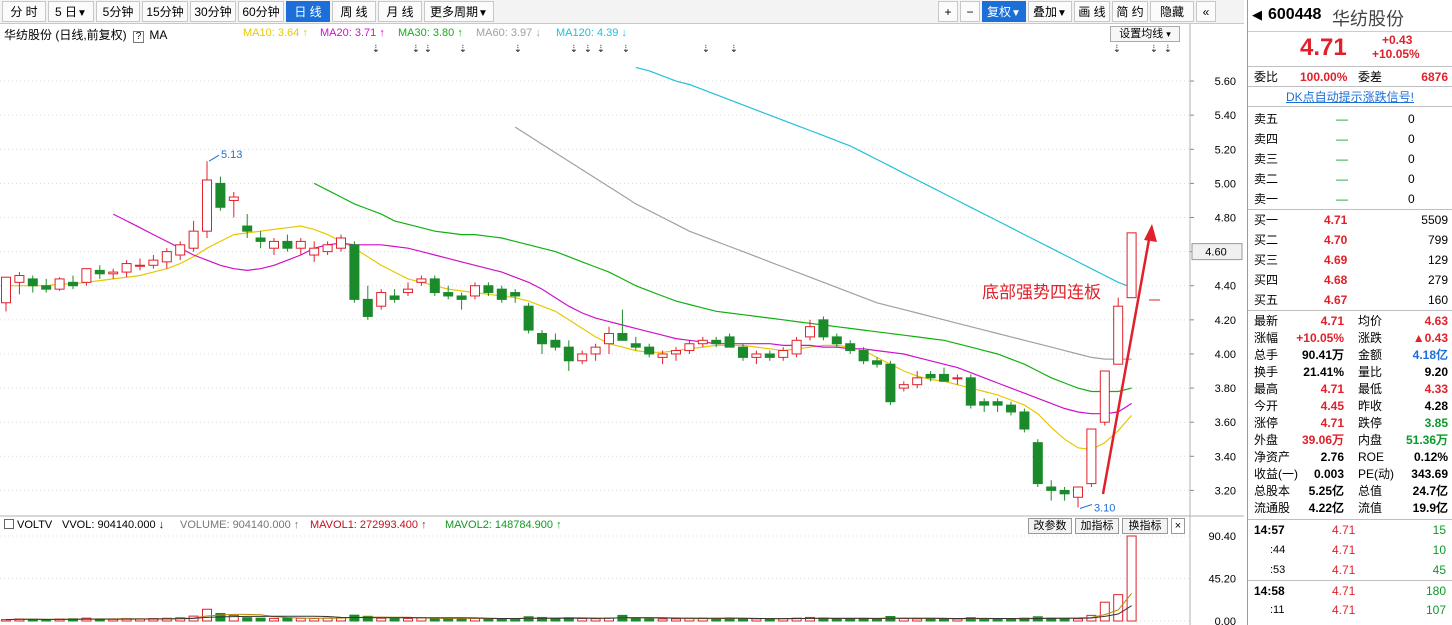  What do you see at coordinates (1350, 338) in the screenshot?
I see `stat-row: 涨幅 +10.05% 涨跌 ▲0.43` at bounding box center [1350, 338].